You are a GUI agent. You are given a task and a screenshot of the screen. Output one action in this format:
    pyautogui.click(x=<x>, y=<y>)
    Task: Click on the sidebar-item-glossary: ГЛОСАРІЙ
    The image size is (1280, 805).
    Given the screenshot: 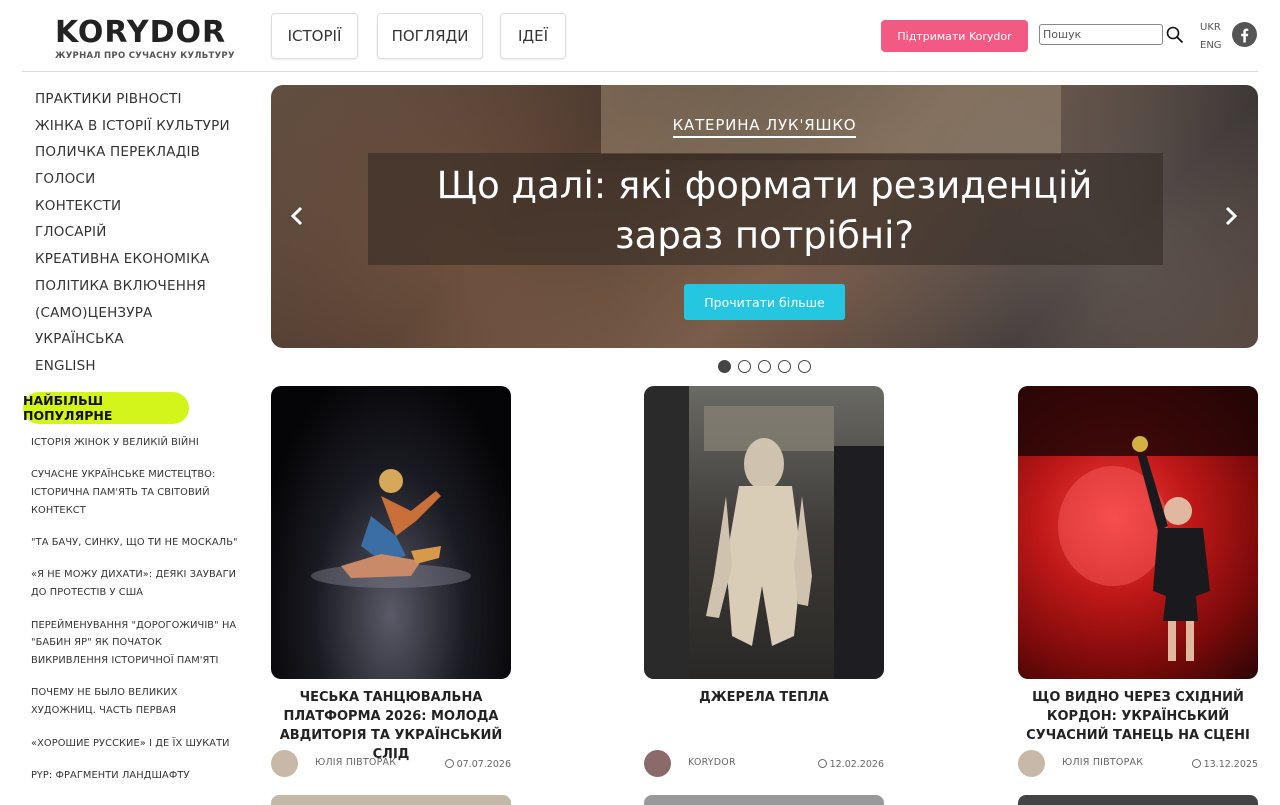 What is the action you would take?
    pyautogui.click(x=145, y=232)
    